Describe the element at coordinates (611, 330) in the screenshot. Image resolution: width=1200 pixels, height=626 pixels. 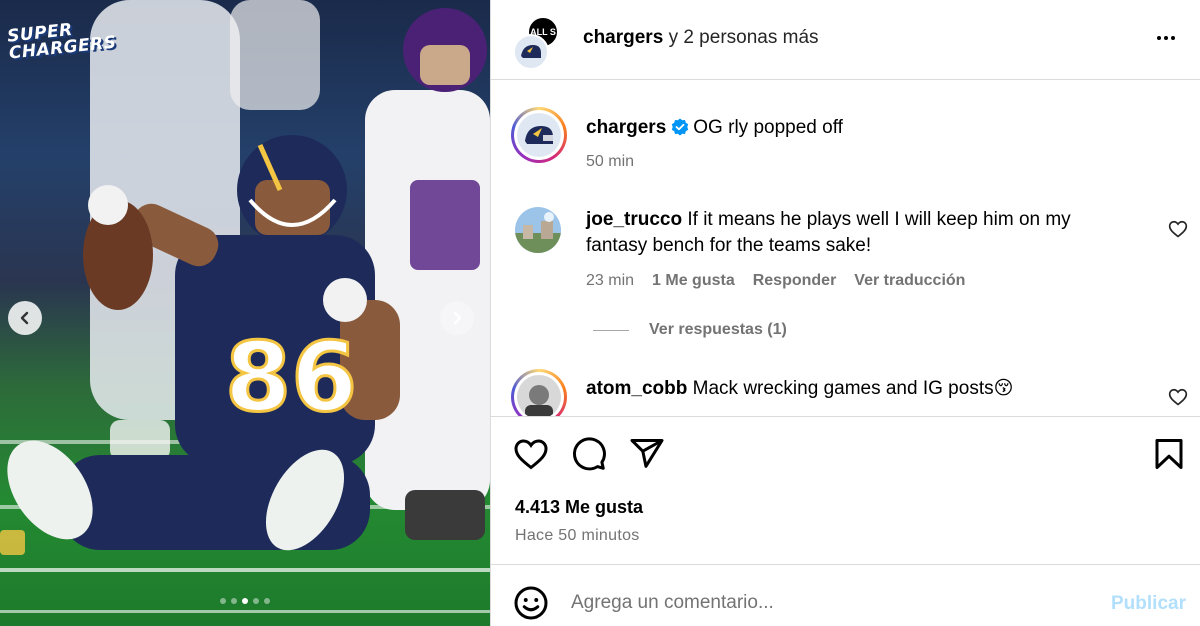
I see `replies-divider` at that location.